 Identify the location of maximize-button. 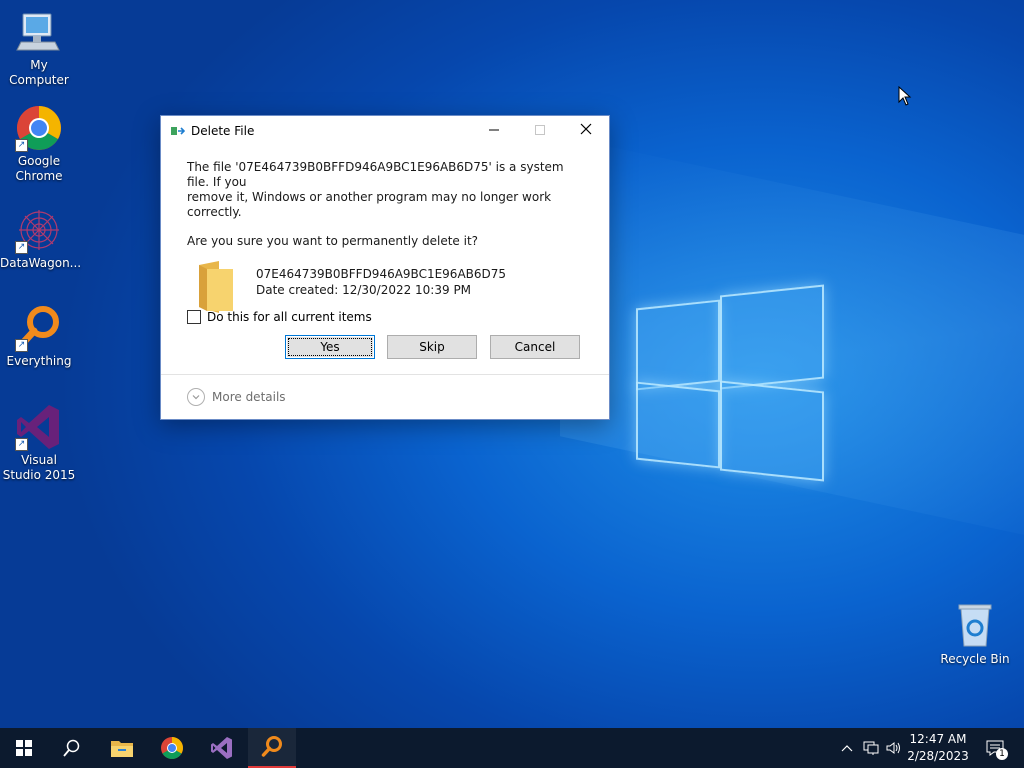
(540, 131).